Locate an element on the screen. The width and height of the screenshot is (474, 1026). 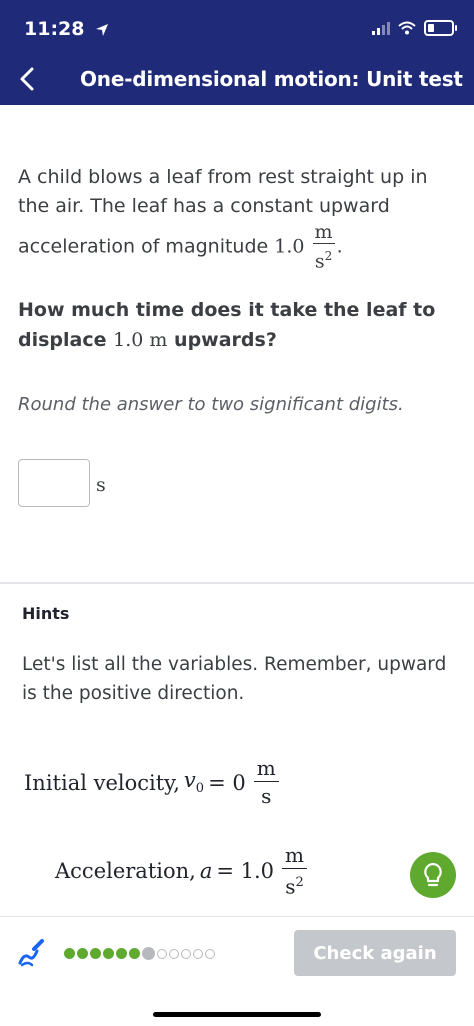
acceleration-variable: a is located at coordinates (206, 871).